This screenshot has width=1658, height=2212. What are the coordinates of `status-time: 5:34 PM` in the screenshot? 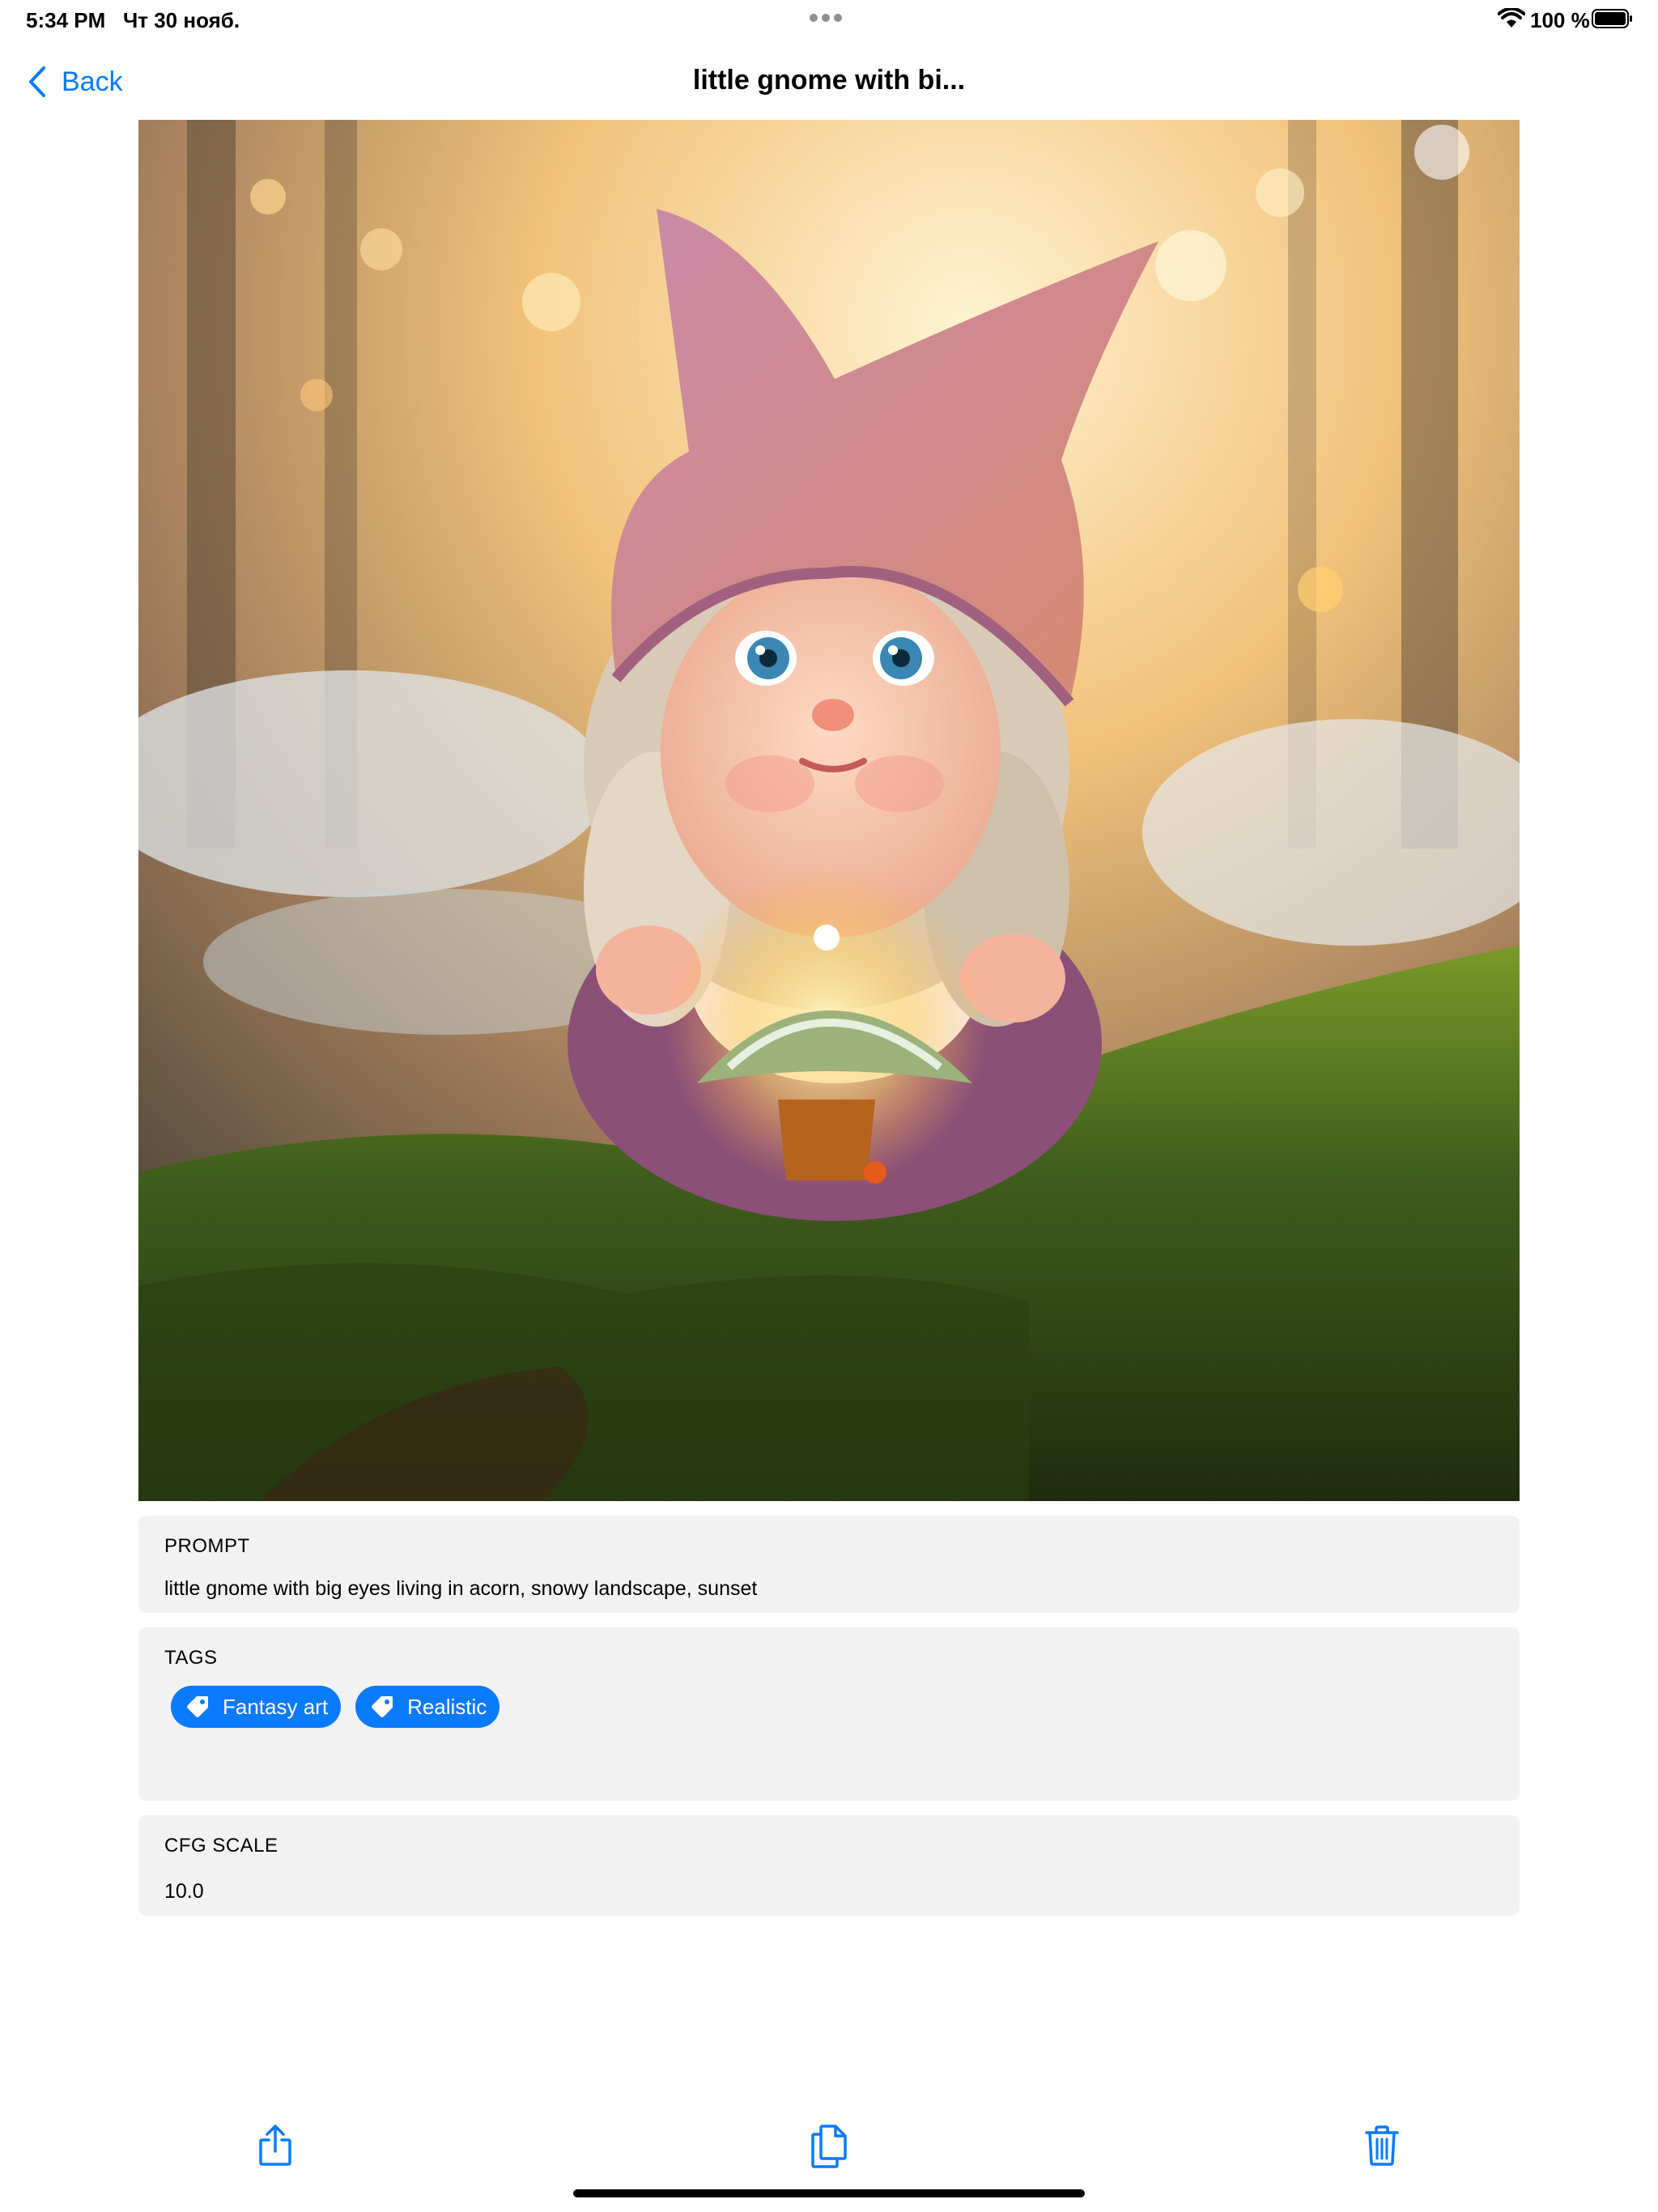 It's located at (66, 20).